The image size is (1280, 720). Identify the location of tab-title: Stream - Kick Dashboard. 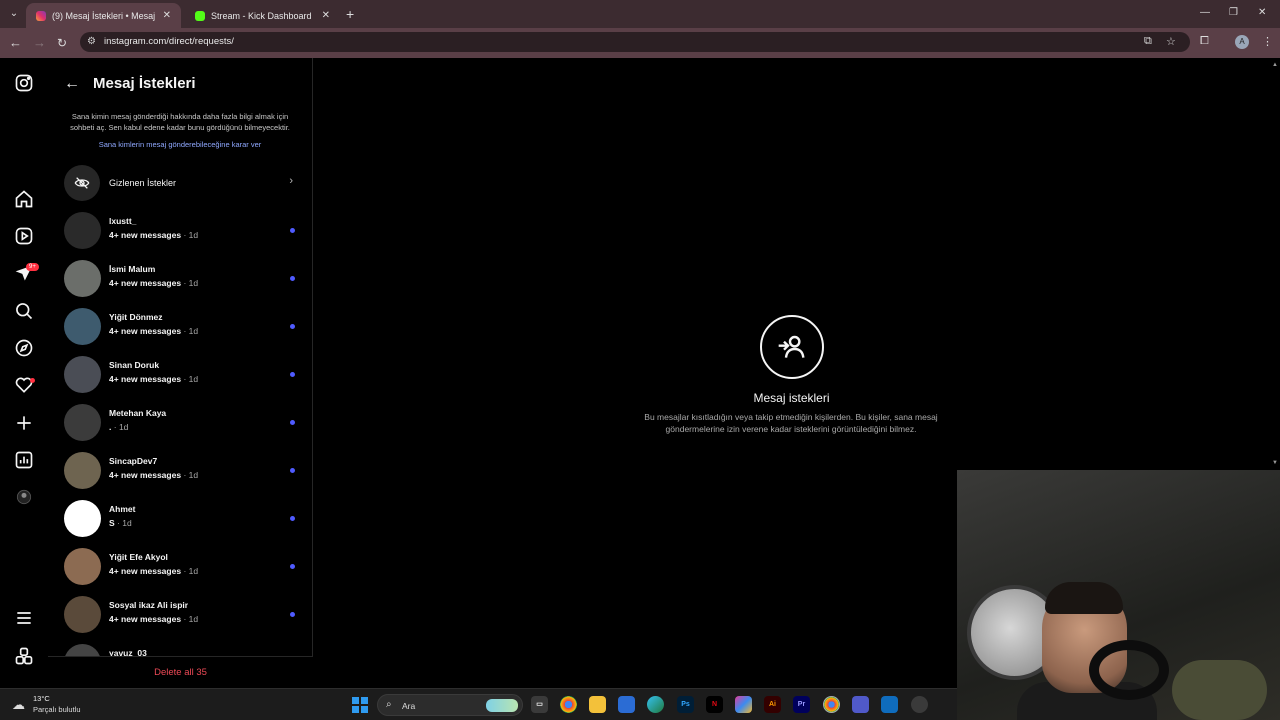
(261, 15).